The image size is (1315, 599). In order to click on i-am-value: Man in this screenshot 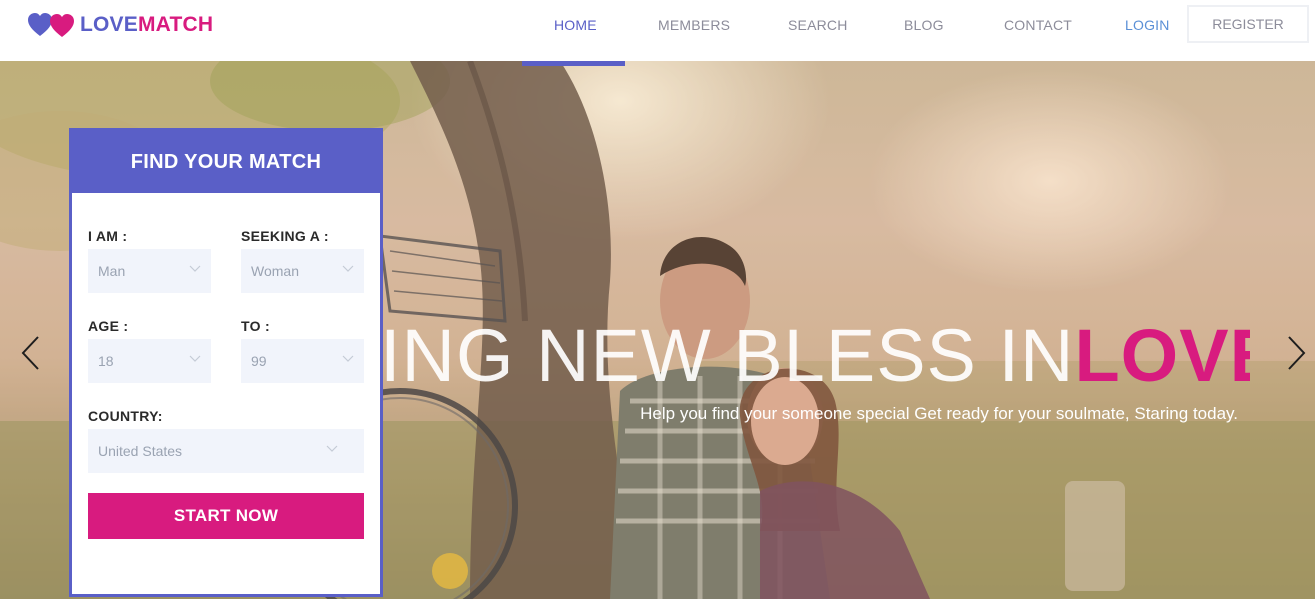, I will do `click(112, 271)`.